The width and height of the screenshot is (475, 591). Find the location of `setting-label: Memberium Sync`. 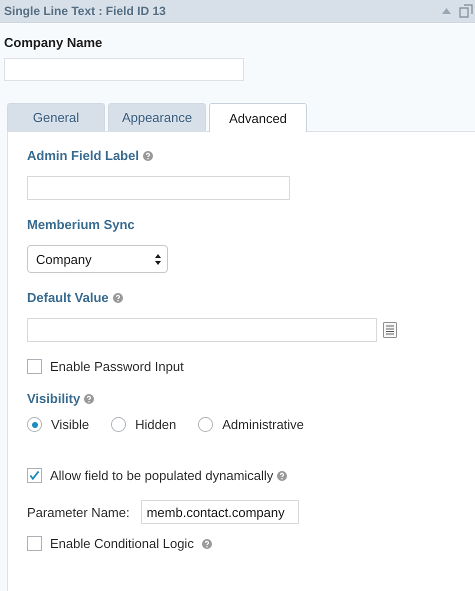

setting-label: Memberium Sync is located at coordinates (81, 224).